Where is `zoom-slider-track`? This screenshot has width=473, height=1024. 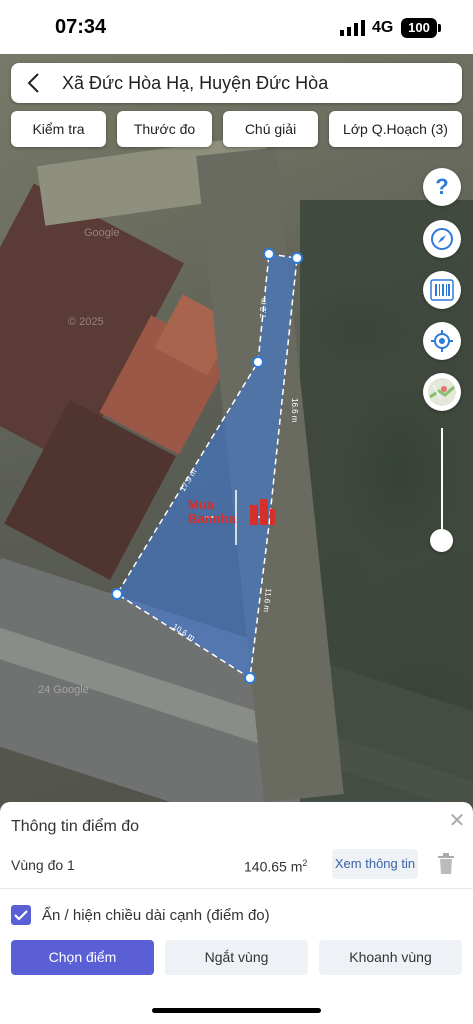 zoom-slider-track is located at coordinates (442, 484).